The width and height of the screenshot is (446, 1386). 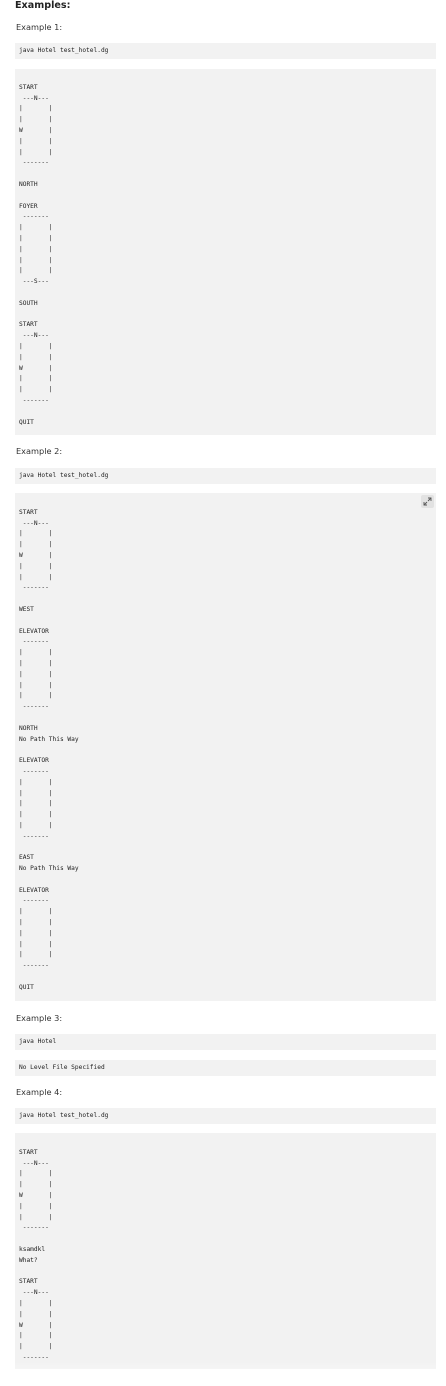 I want to click on example-3-command-text: java Hotel, so click(x=38, y=1041).